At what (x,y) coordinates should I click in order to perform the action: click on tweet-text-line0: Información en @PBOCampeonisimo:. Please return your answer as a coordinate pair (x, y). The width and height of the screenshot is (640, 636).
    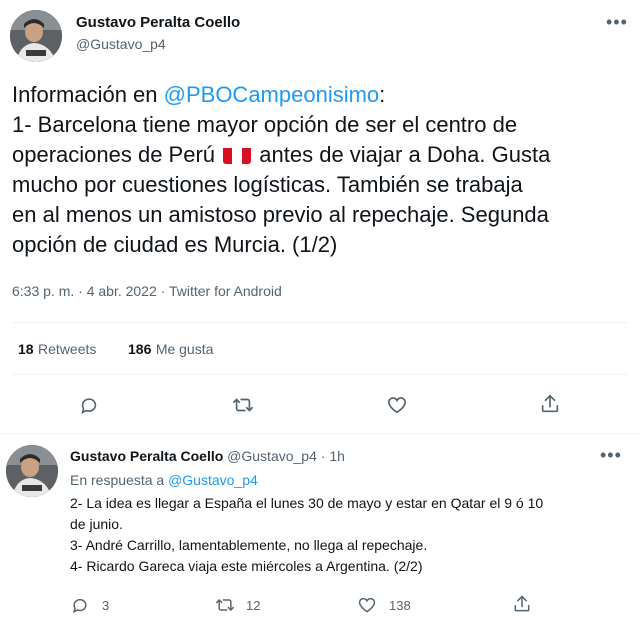
    Looking at the image, I should click on (322, 95).